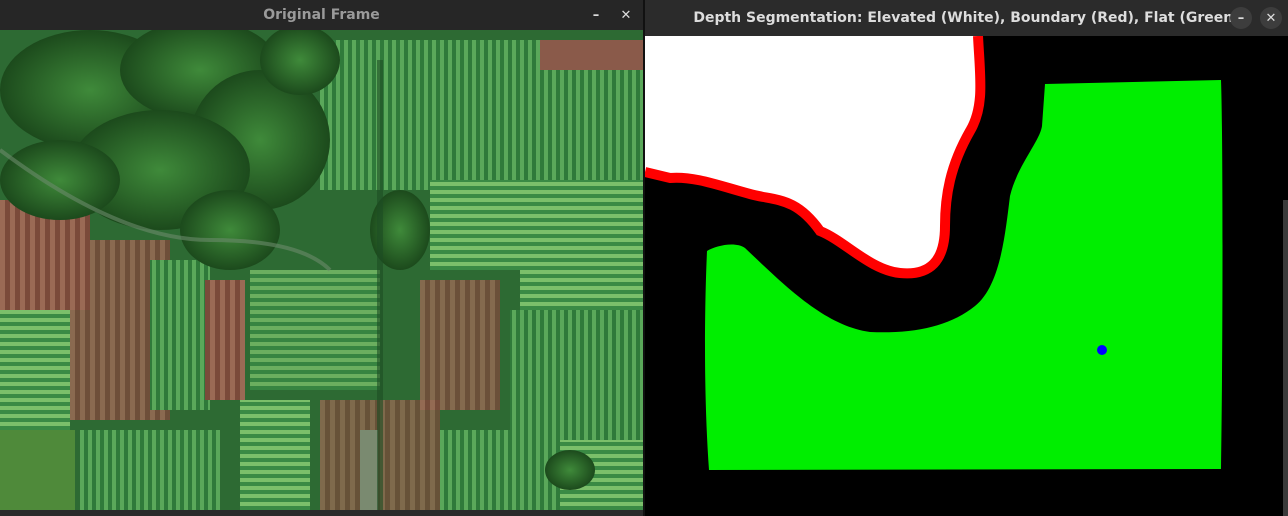 Image resolution: width=1288 pixels, height=516 pixels. I want to click on bottom-strip, so click(321, 513).